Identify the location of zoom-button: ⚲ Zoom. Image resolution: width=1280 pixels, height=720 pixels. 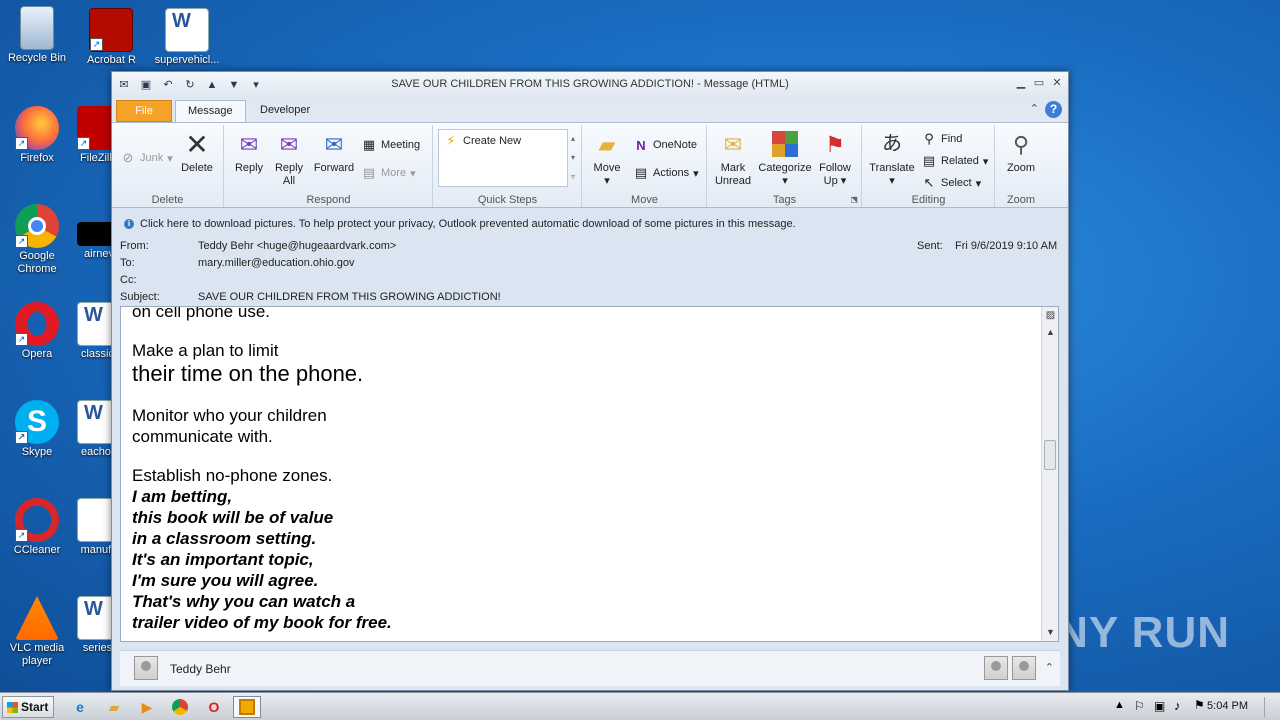
(1021, 152).